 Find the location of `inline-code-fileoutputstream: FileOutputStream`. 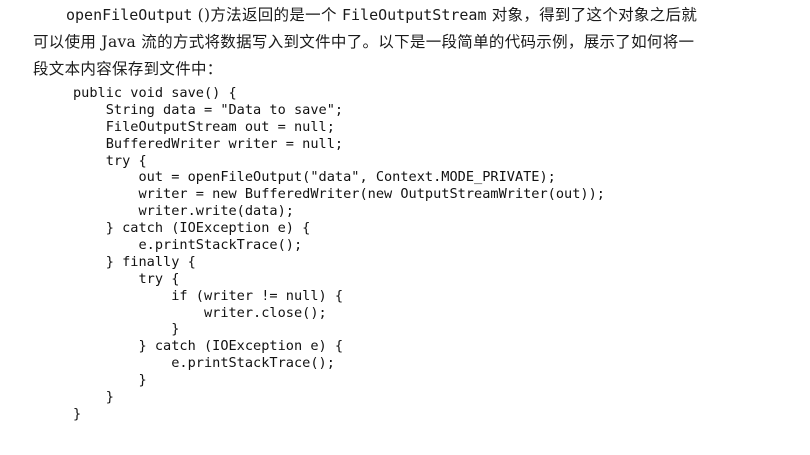

inline-code-fileoutputstream: FileOutputStream is located at coordinates (414, 15).